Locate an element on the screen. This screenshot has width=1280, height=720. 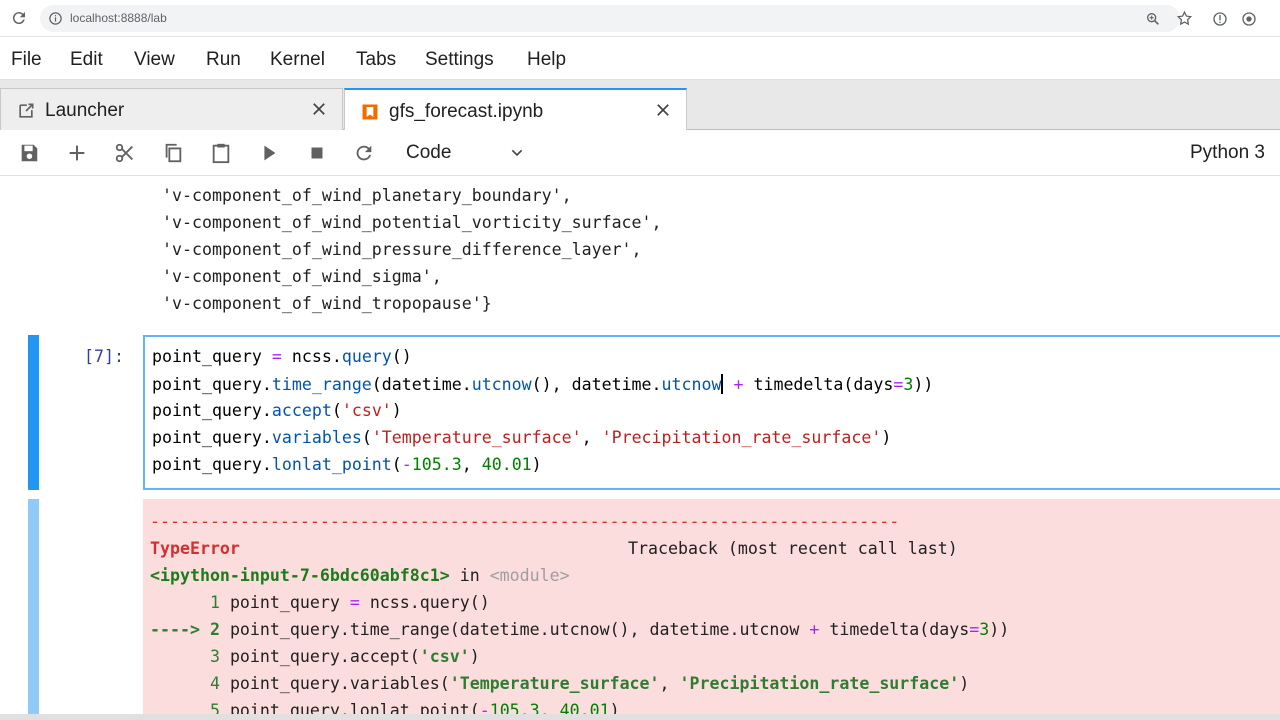
cut-icon is located at coordinates (125, 153).